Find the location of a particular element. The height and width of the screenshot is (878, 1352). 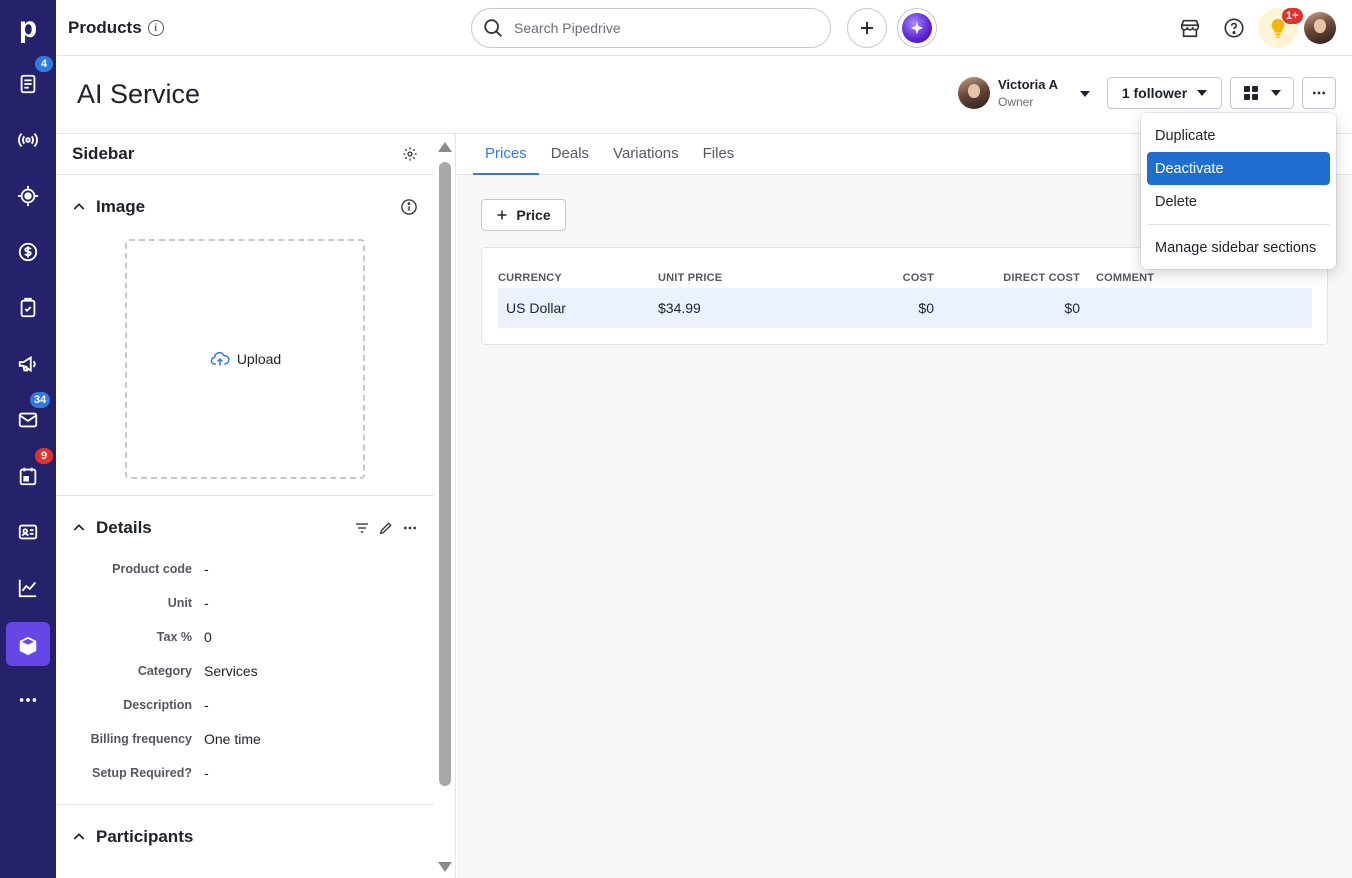

follower-button: 1 follower is located at coordinates (1164, 93).